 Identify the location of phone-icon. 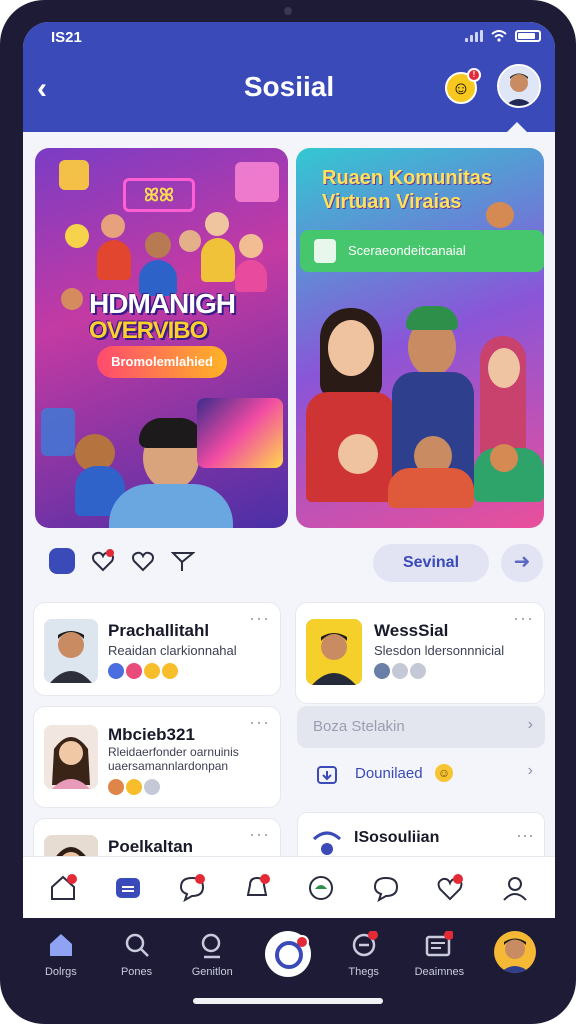
(325, 251).